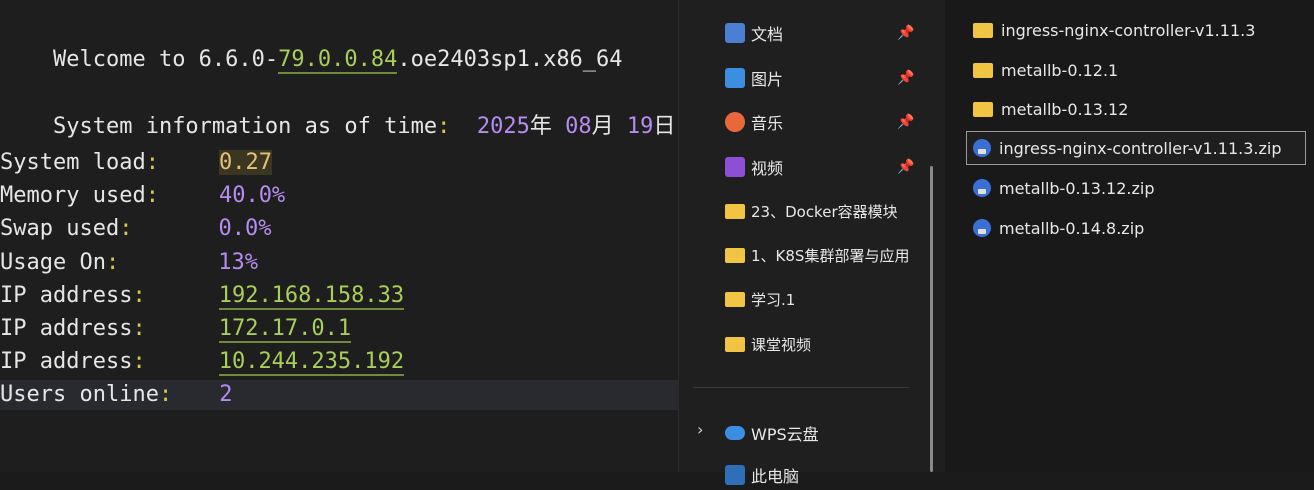 The width and height of the screenshot is (1314, 490). Describe the element at coordinates (135, 229) in the screenshot. I see `stat-row: Swap used: 0.0%` at that location.